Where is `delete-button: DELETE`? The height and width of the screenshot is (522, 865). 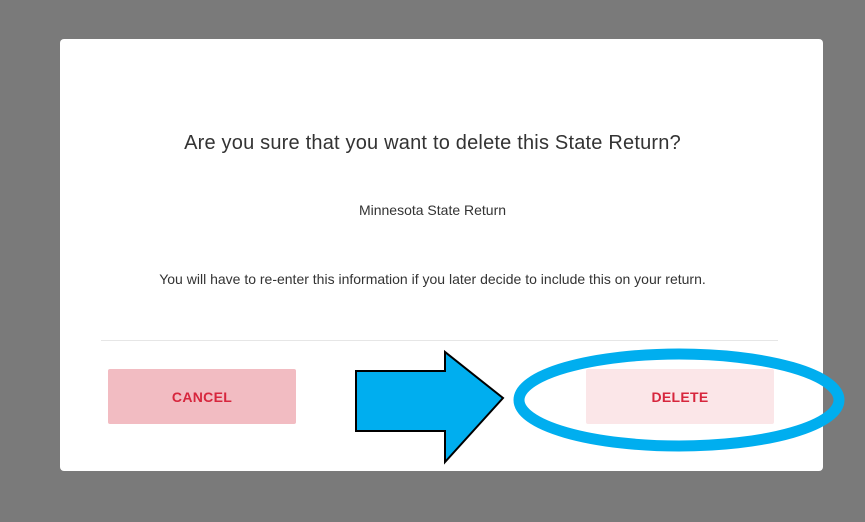
delete-button: DELETE is located at coordinates (680, 396).